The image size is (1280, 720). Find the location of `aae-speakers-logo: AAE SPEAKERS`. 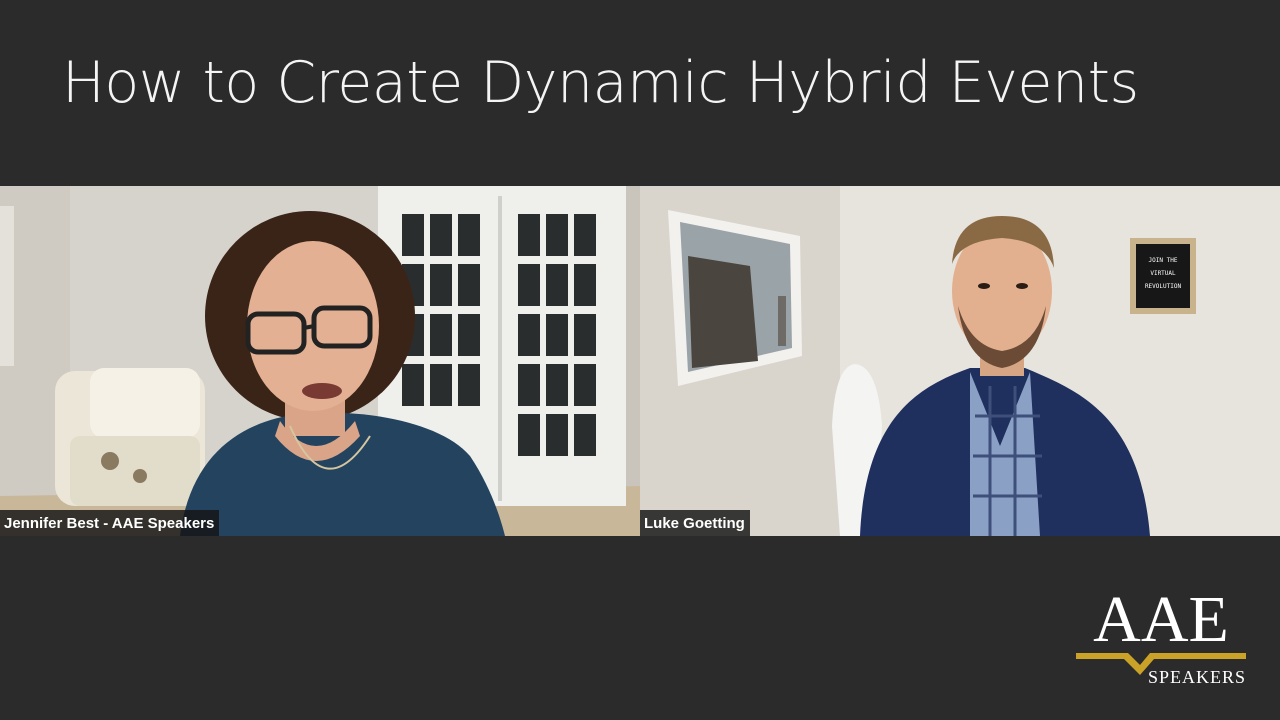

aae-speakers-logo: AAE SPEAKERS is located at coordinates (1161, 635).